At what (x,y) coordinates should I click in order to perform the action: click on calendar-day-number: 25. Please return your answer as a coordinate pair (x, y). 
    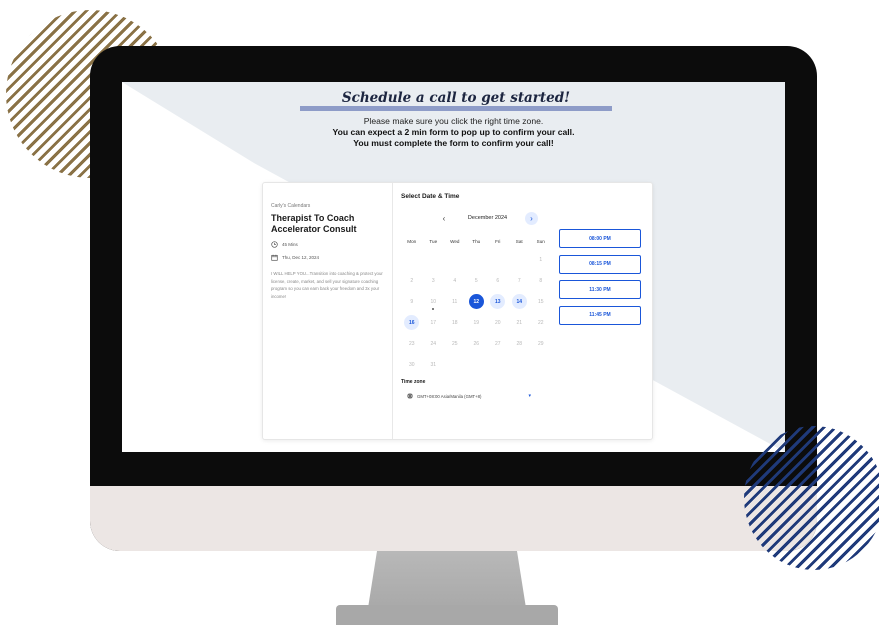
    Looking at the image, I should click on (454, 343).